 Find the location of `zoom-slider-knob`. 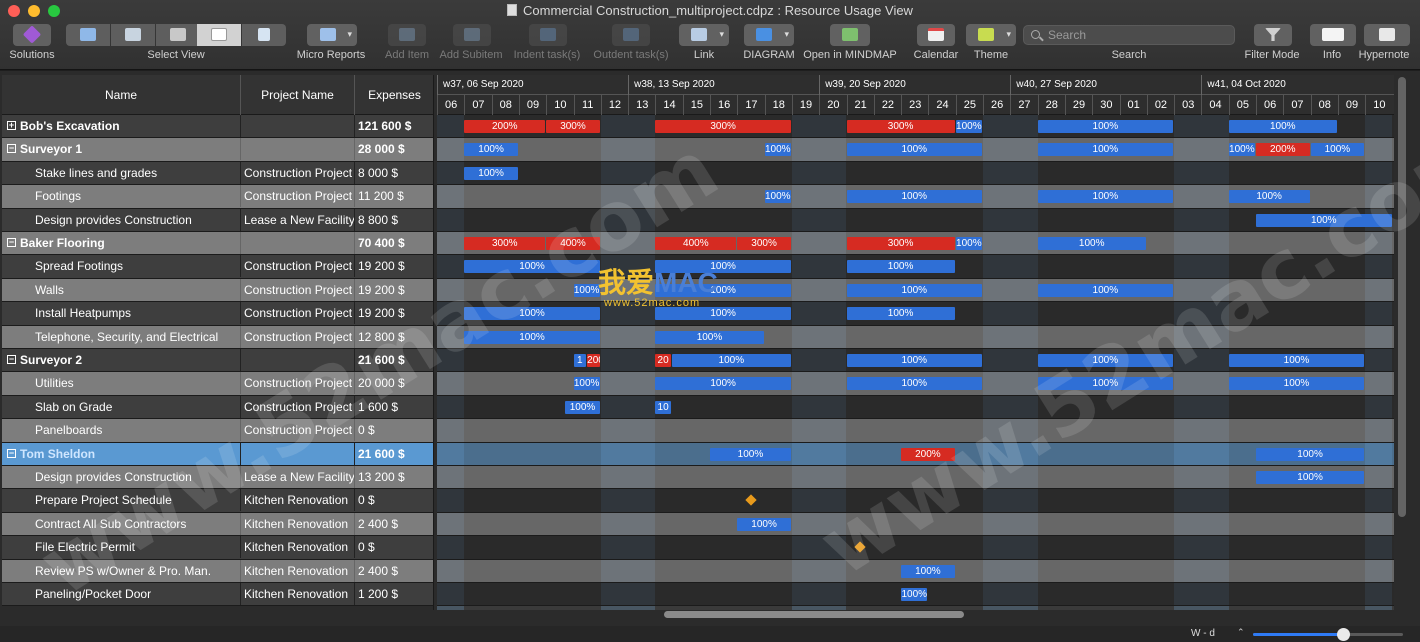

zoom-slider-knob is located at coordinates (1343, 634).